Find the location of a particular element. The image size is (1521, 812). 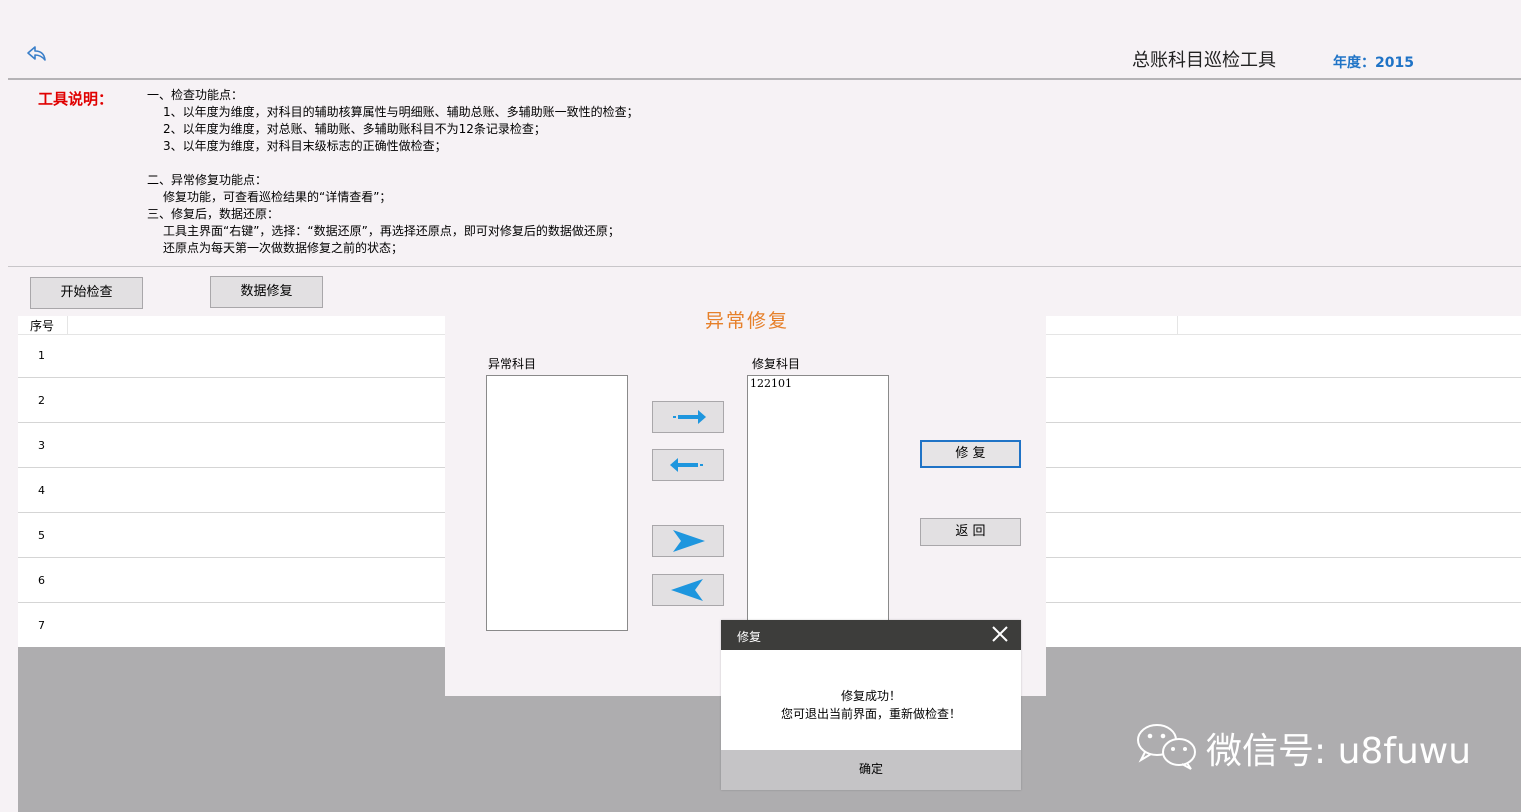

wechat-logo-icon is located at coordinates (1167, 747).